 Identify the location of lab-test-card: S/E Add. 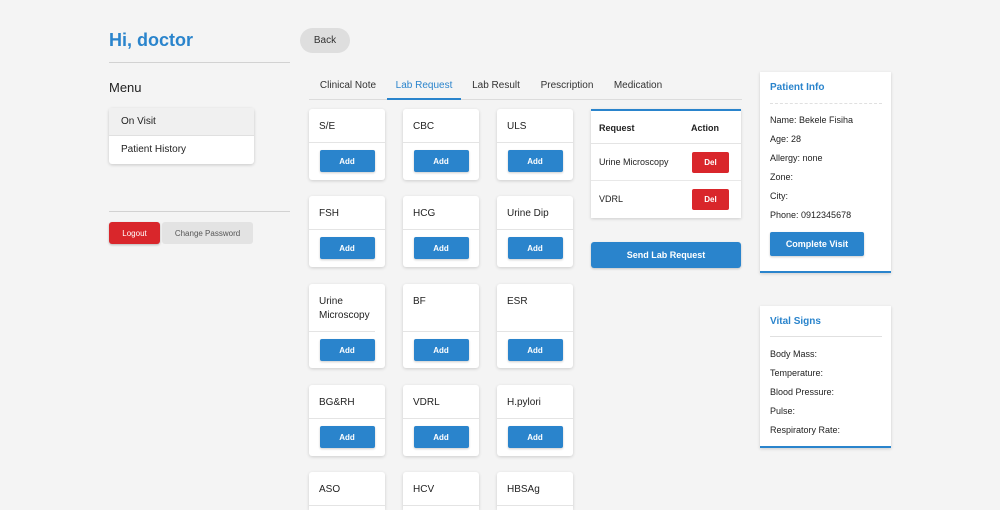
(347, 144).